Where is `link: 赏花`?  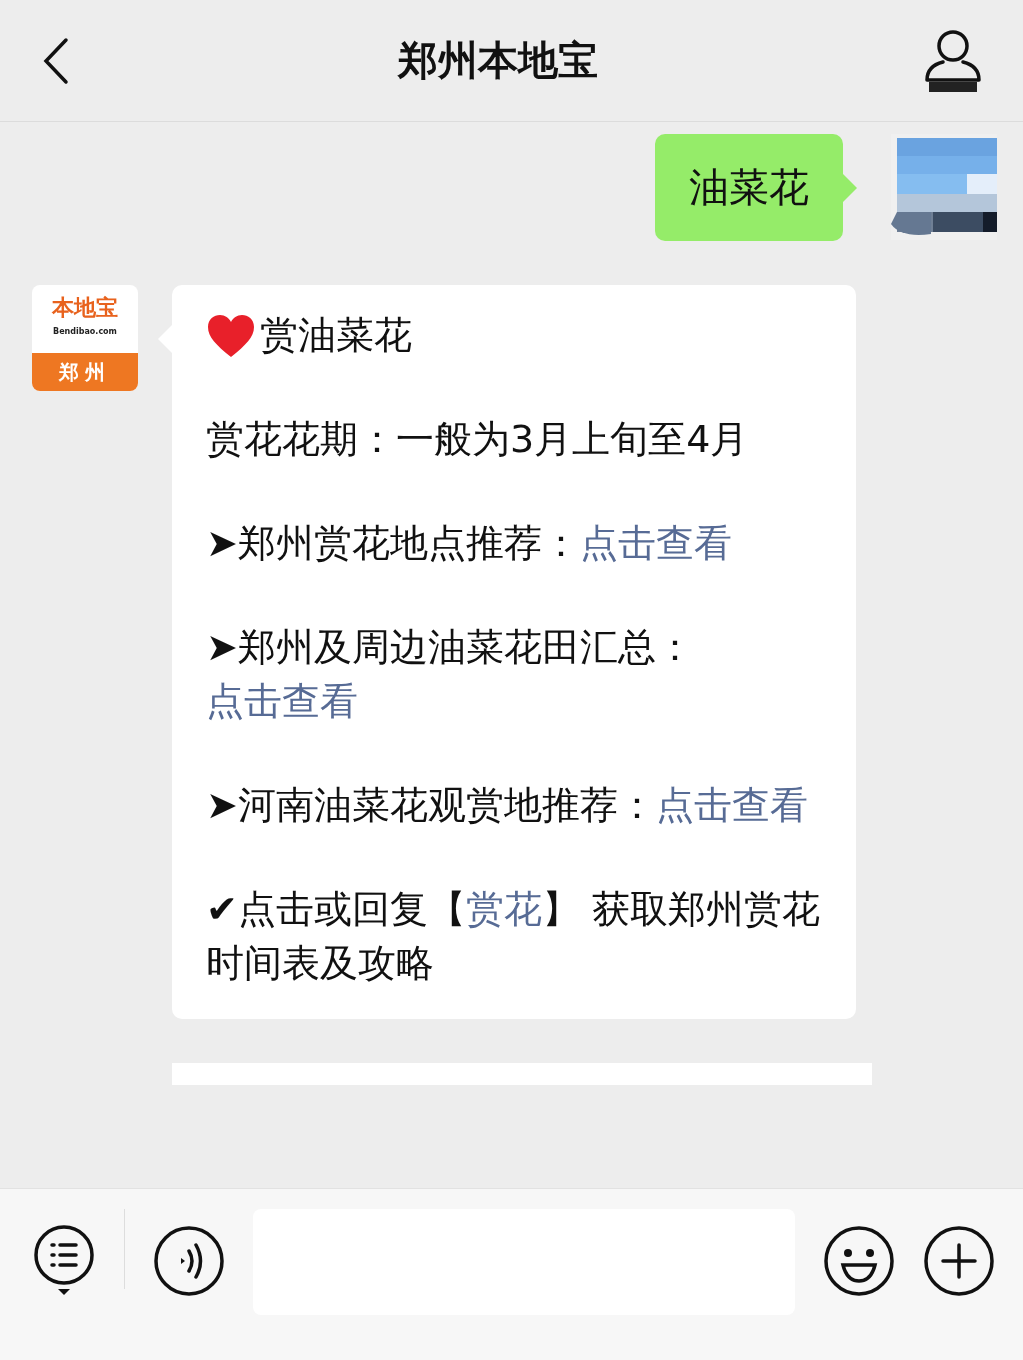 link: 赏花 is located at coordinates (503, 908).